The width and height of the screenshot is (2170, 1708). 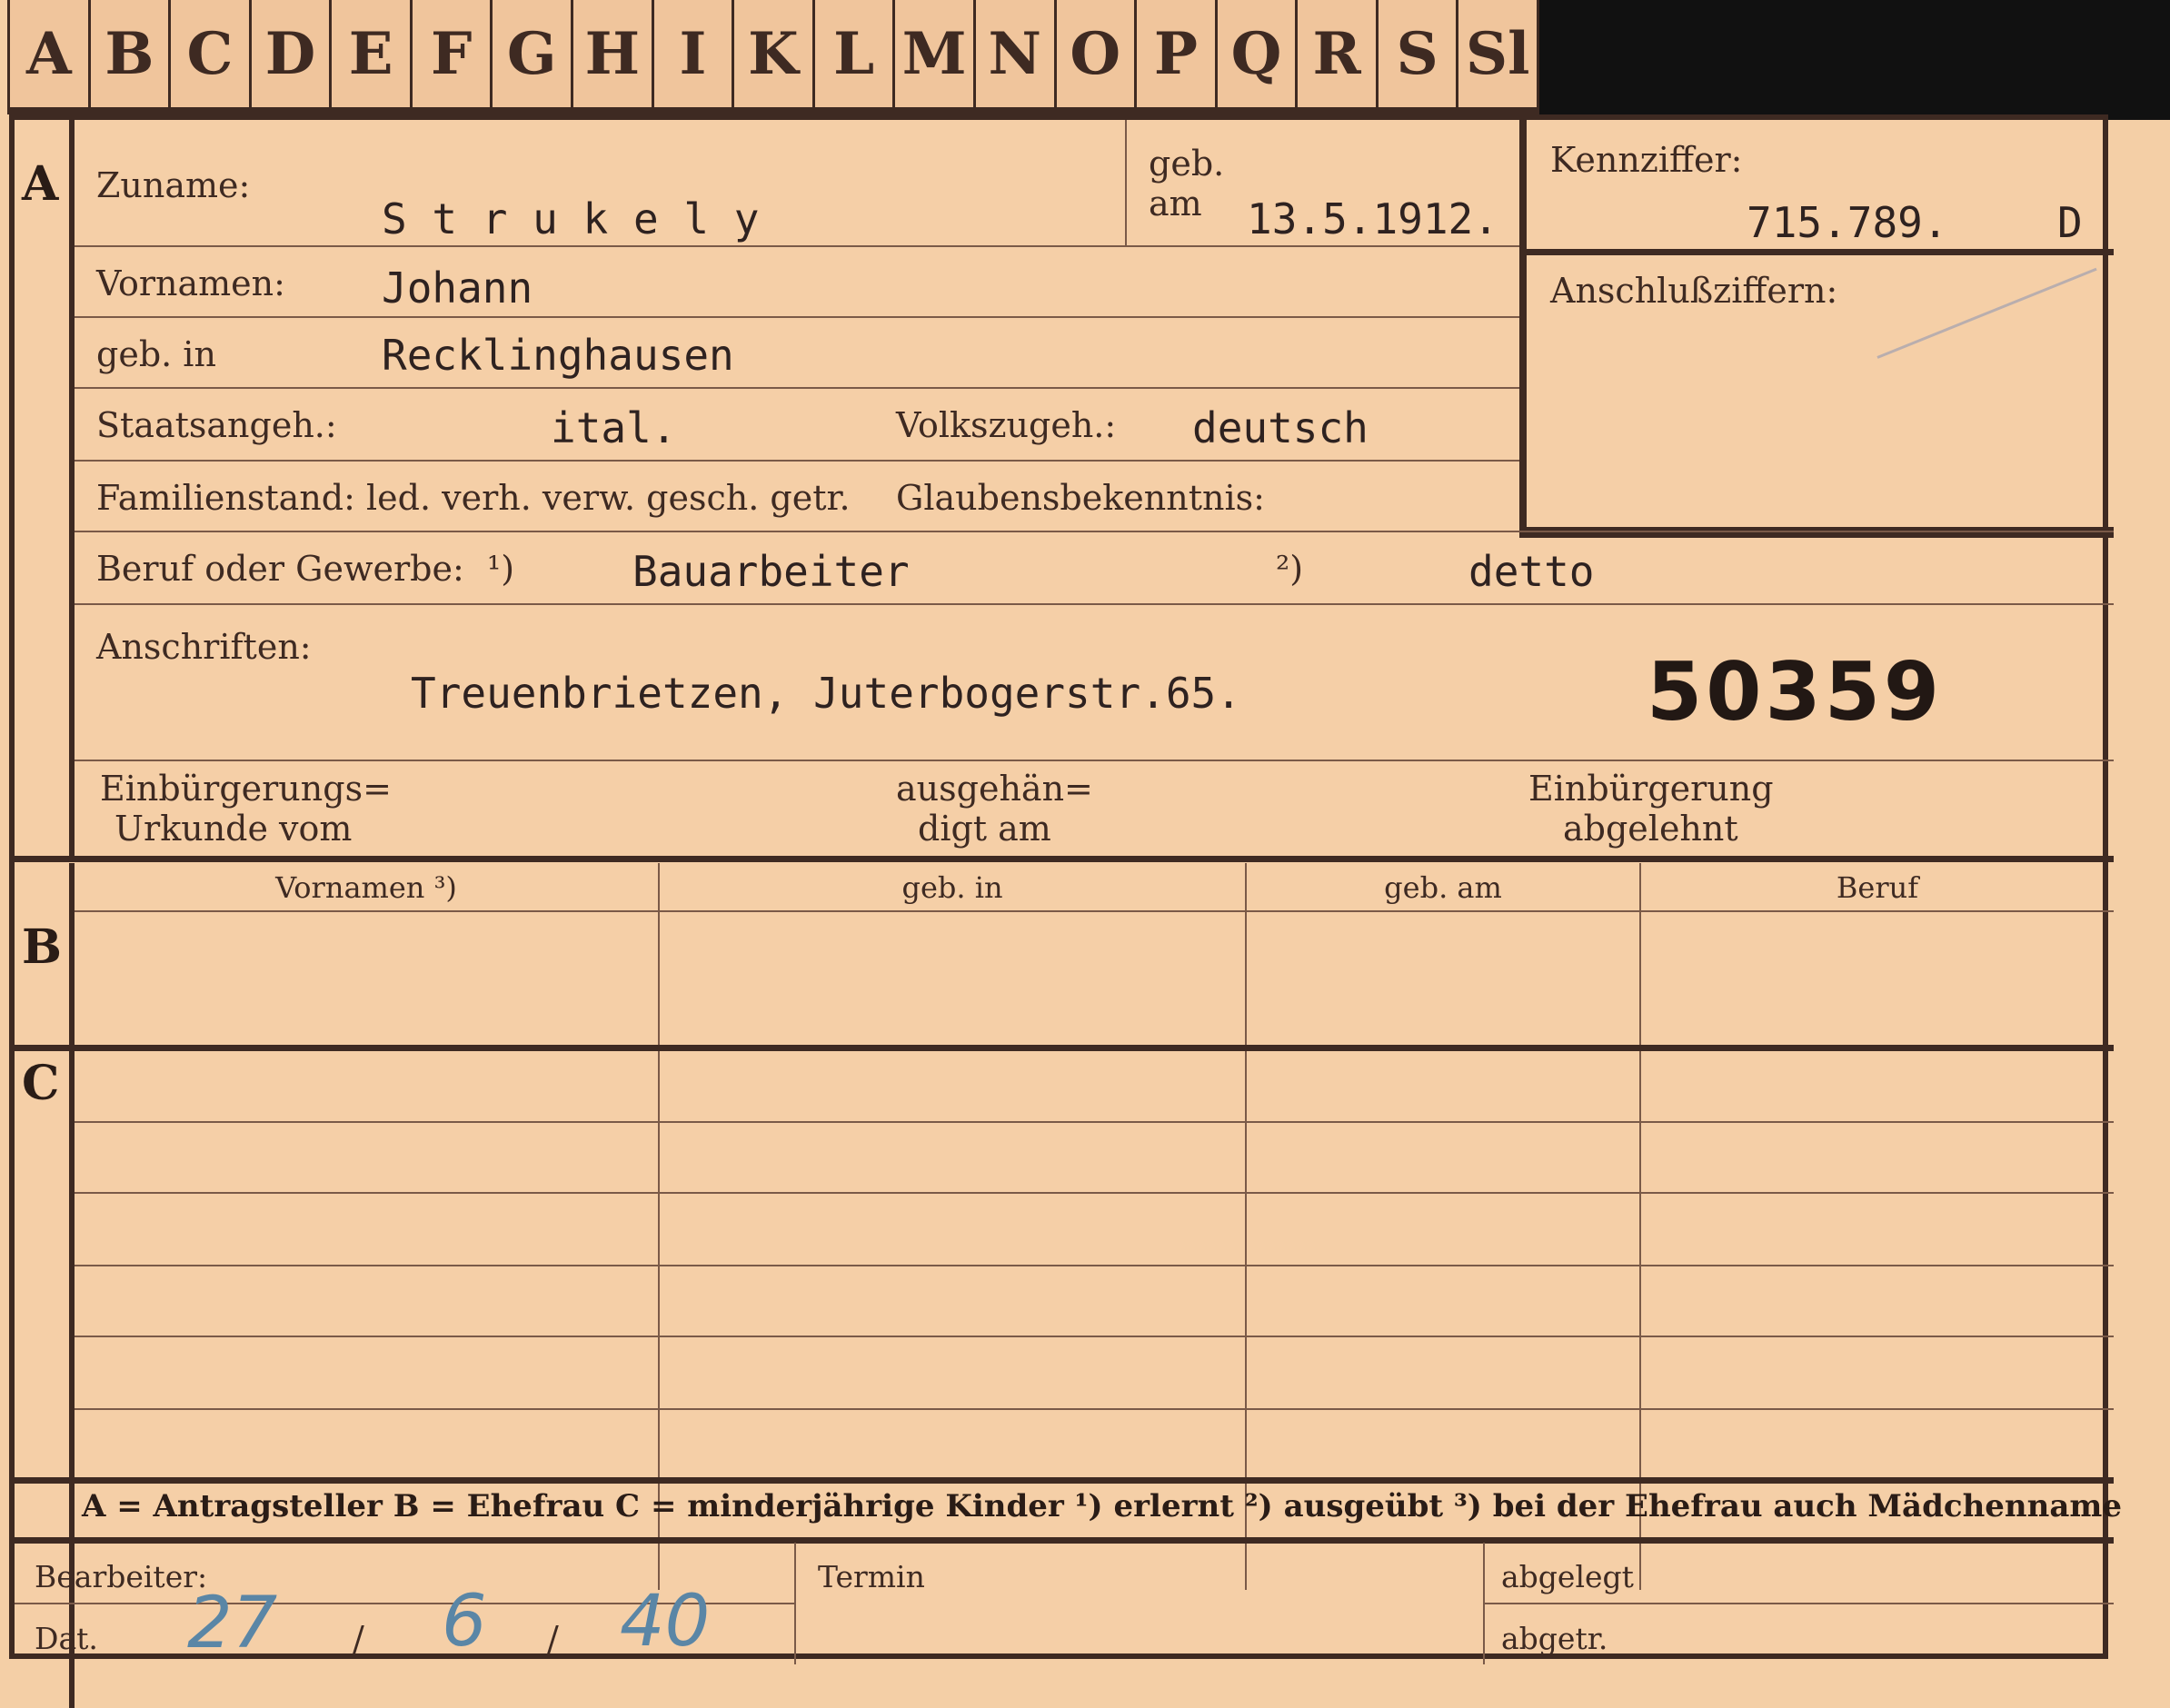 I want to click on dat-year: 40, so click(x=665, y=1622).